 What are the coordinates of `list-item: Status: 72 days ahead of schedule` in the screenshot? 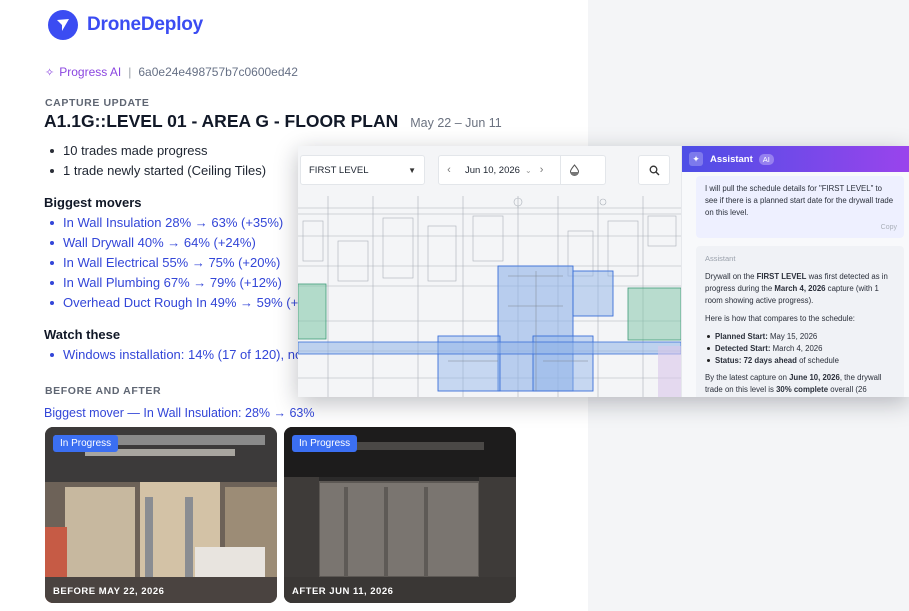 It's located at (800, 361).